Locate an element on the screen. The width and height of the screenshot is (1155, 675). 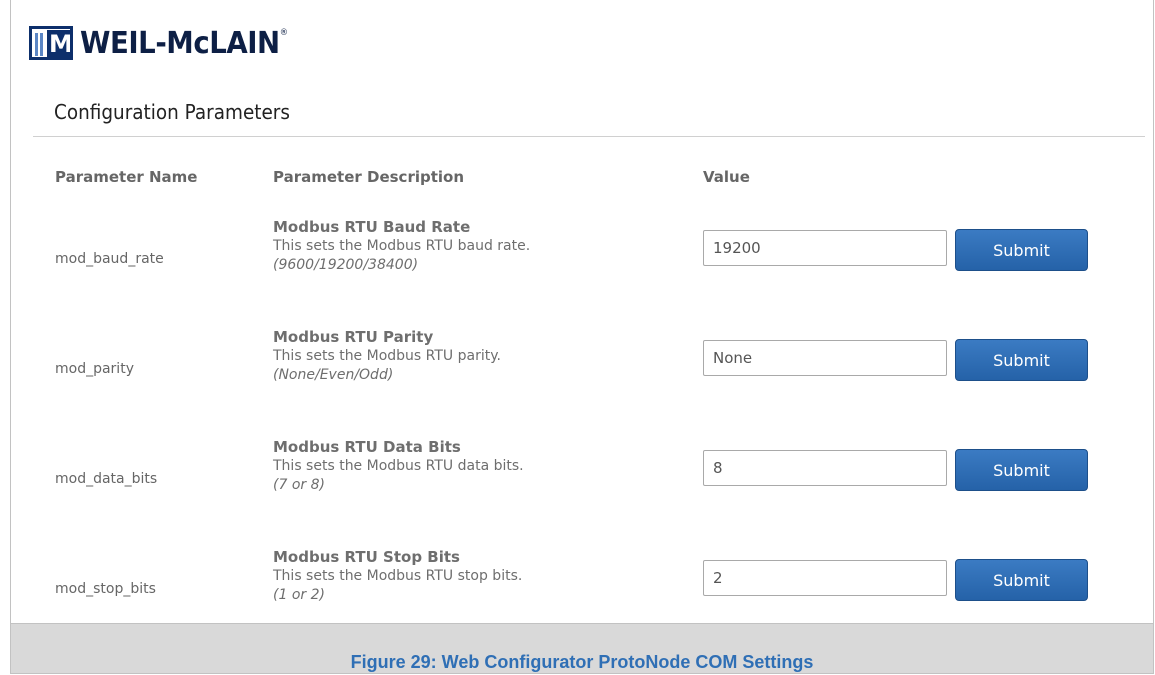
parameter-help-text: This sets the Modbus RTU parity. is located at coordinates (387, 356).